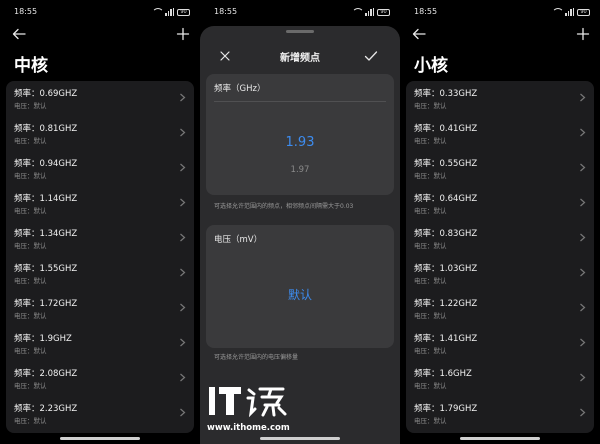  Describe the element at coordinates (446, 129) in the screenshot. I see `frequency-label: 频率：0.41GHZ` at that location.